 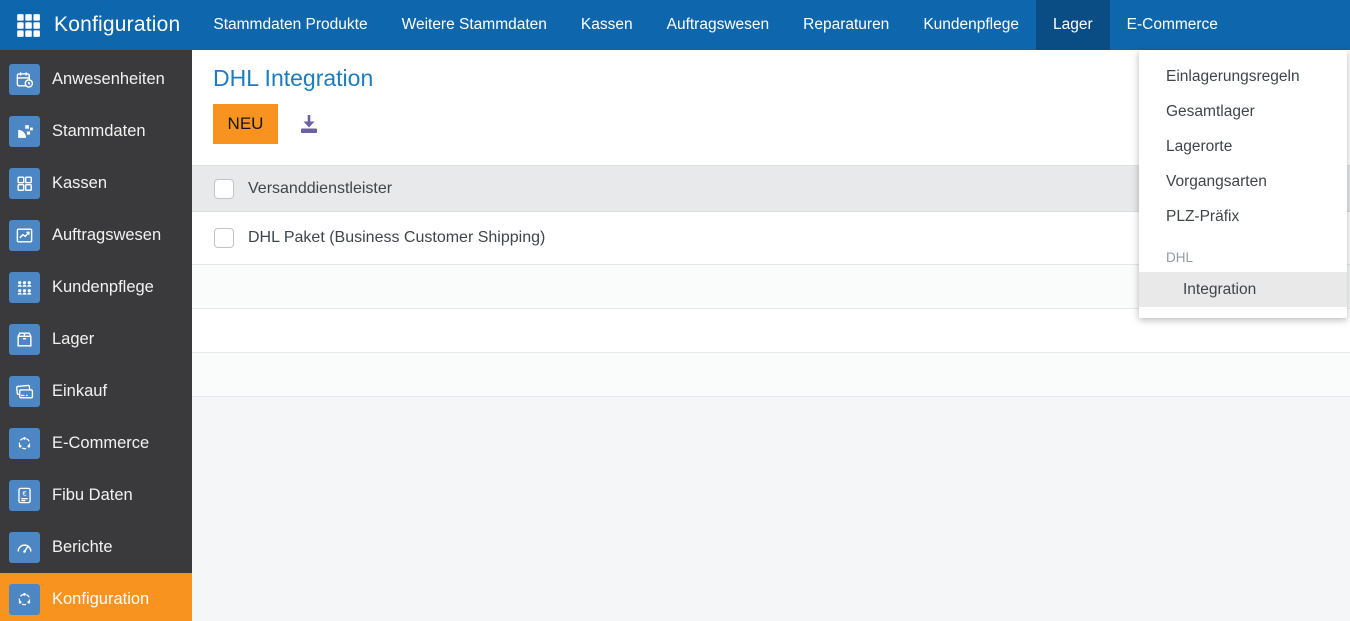 I want to click on menu-item-lagerorte: Lagerorte, so click(x=1243, y=146).